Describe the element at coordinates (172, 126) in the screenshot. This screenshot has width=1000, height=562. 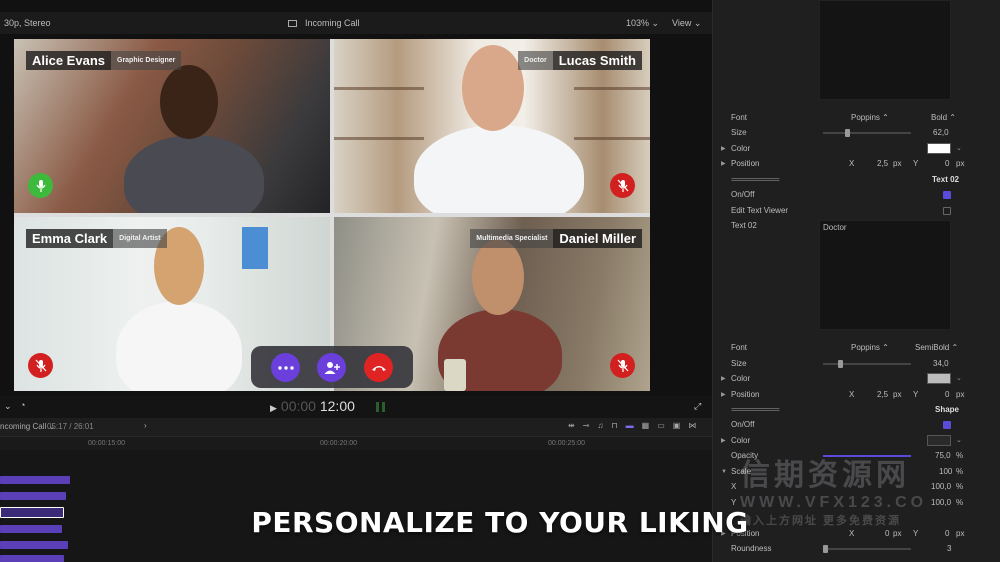
I see `participant-tile-alice: Alice Evans Graphic Designer` at that location.